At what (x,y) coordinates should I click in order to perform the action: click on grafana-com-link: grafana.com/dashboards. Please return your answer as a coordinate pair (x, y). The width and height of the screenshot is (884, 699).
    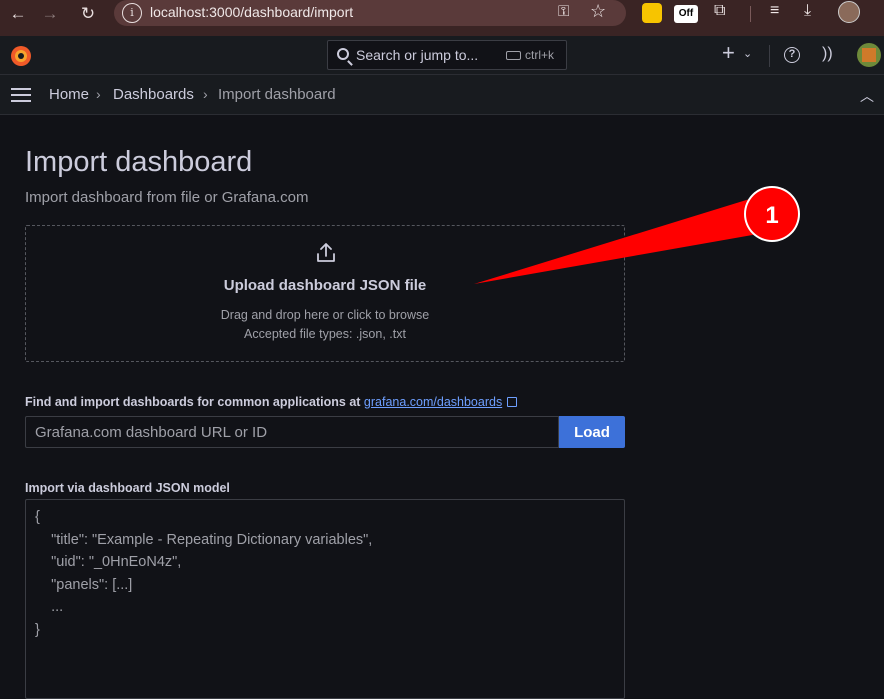
    Looking at the image, I should click on (433, 402).